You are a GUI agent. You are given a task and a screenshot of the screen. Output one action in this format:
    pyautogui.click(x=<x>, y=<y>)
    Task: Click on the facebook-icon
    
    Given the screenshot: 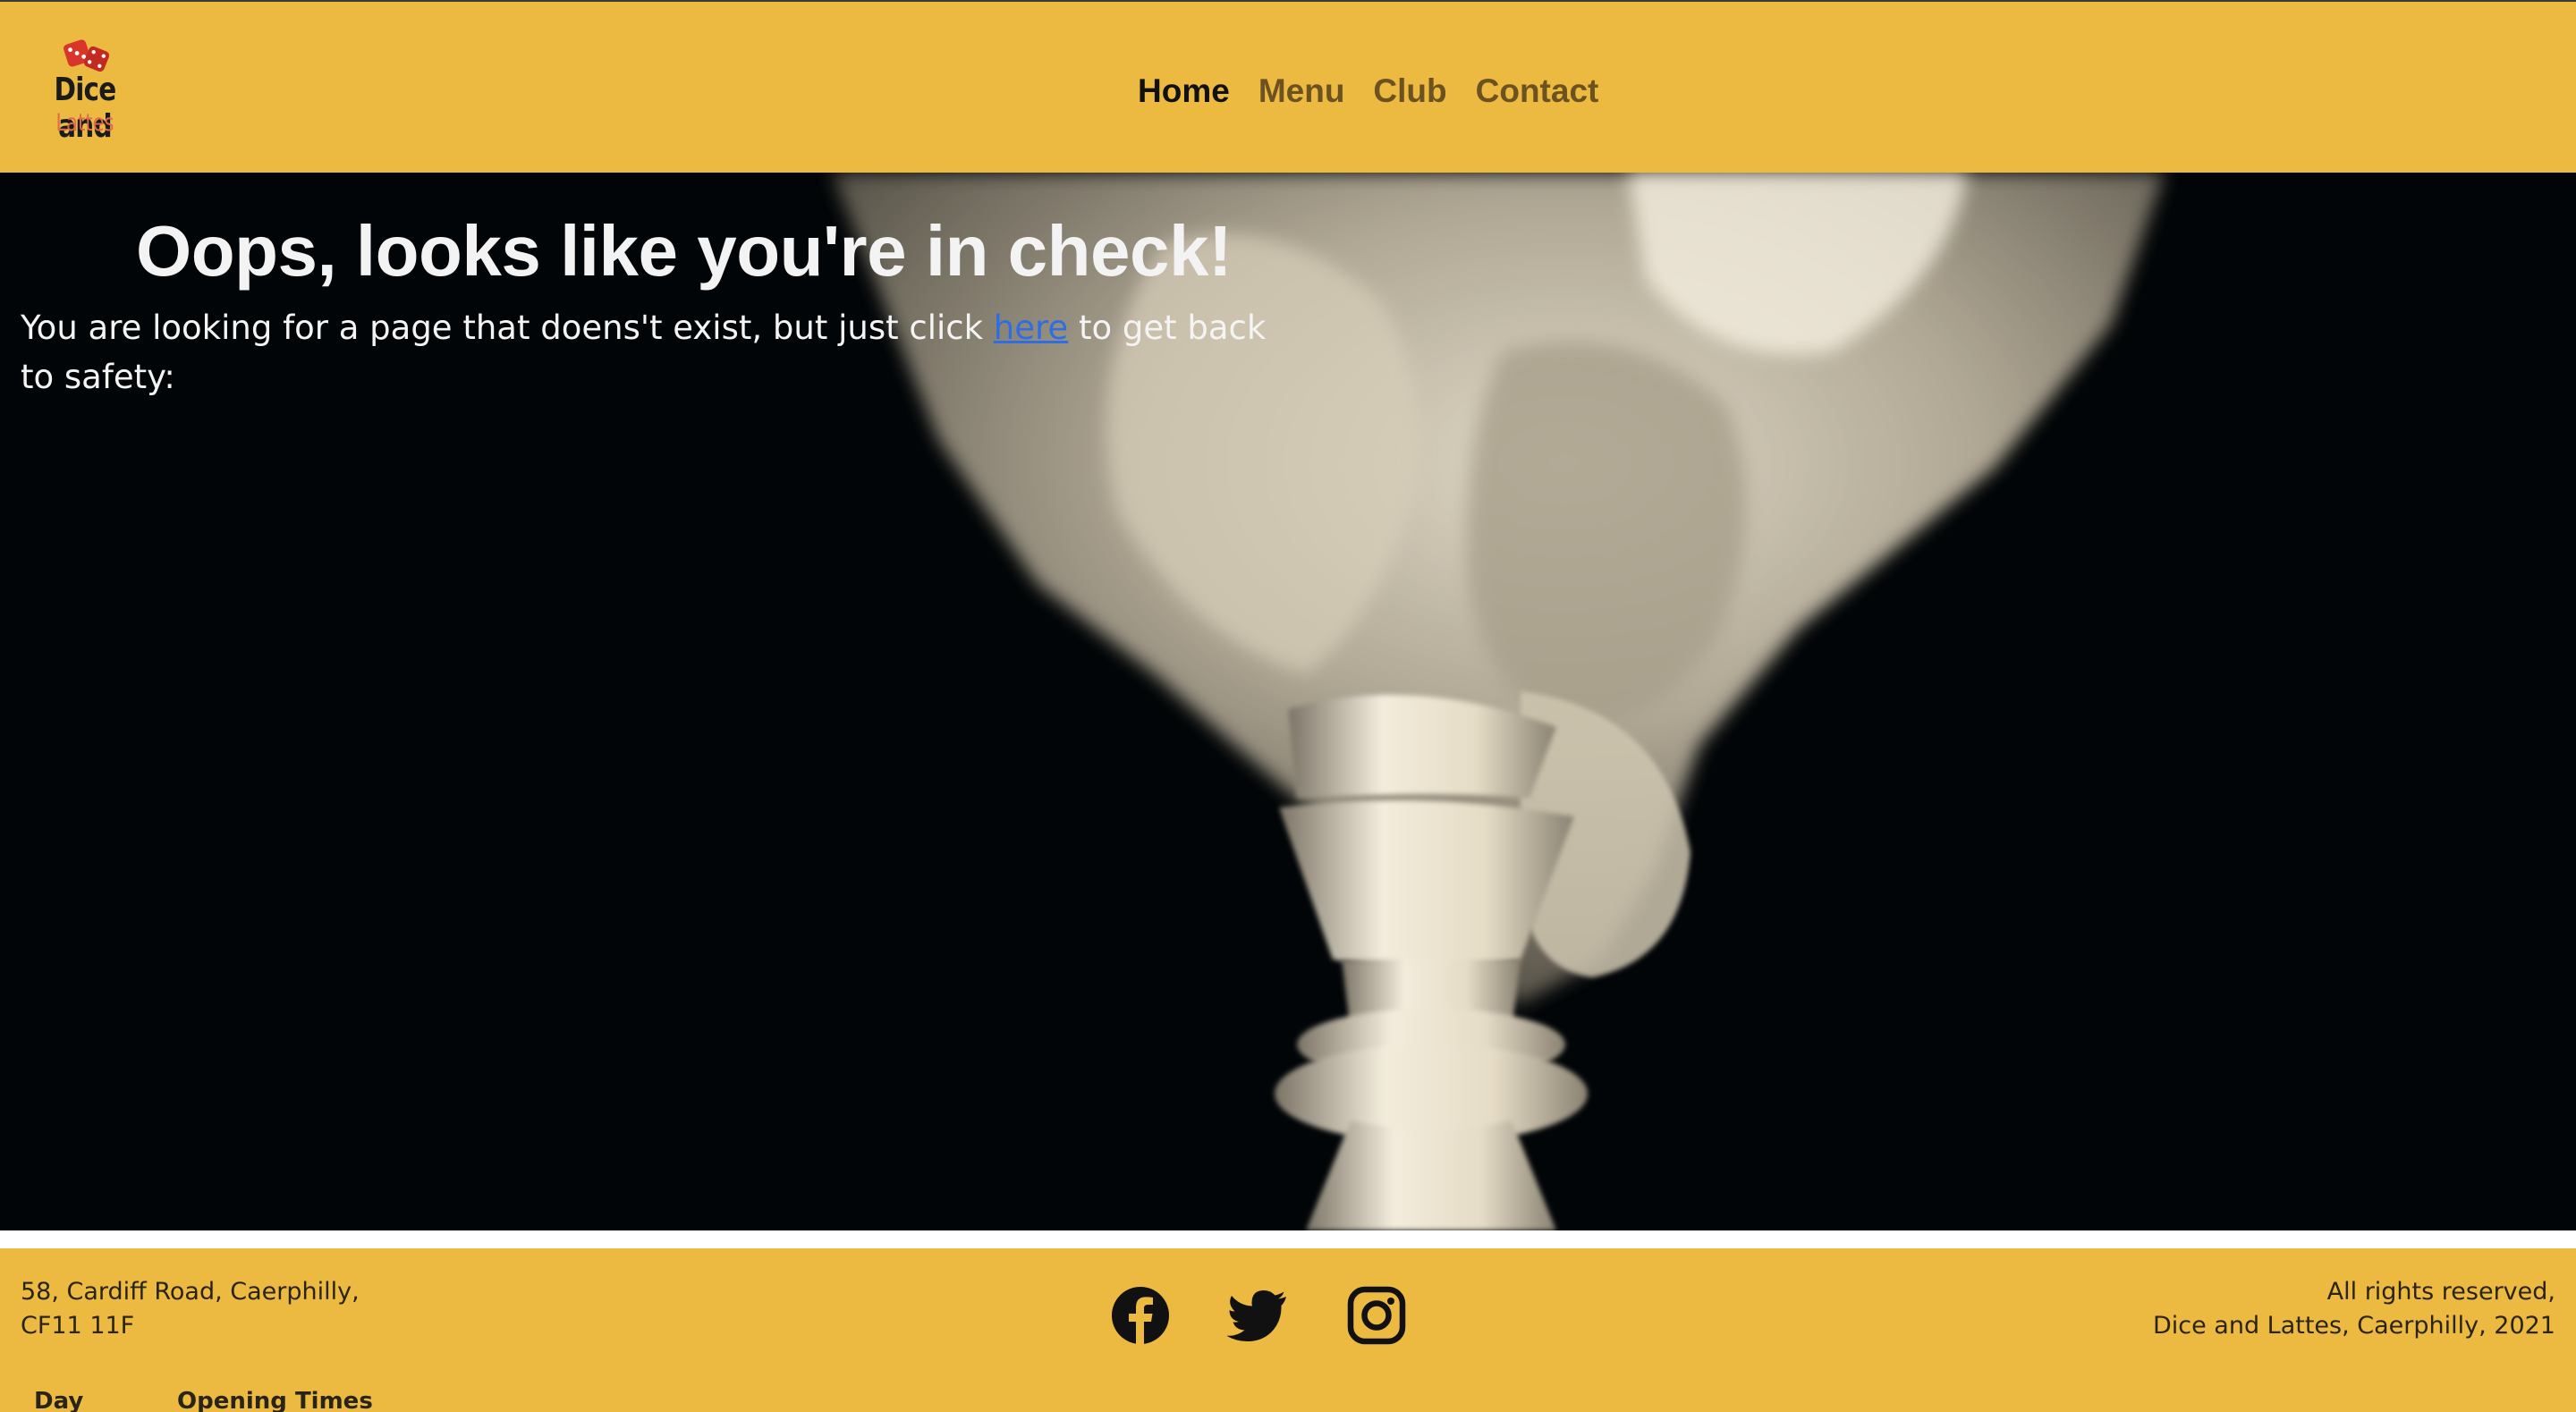 What is the action you would take?
    pyautogui.click(x=1140, y=1316)
    